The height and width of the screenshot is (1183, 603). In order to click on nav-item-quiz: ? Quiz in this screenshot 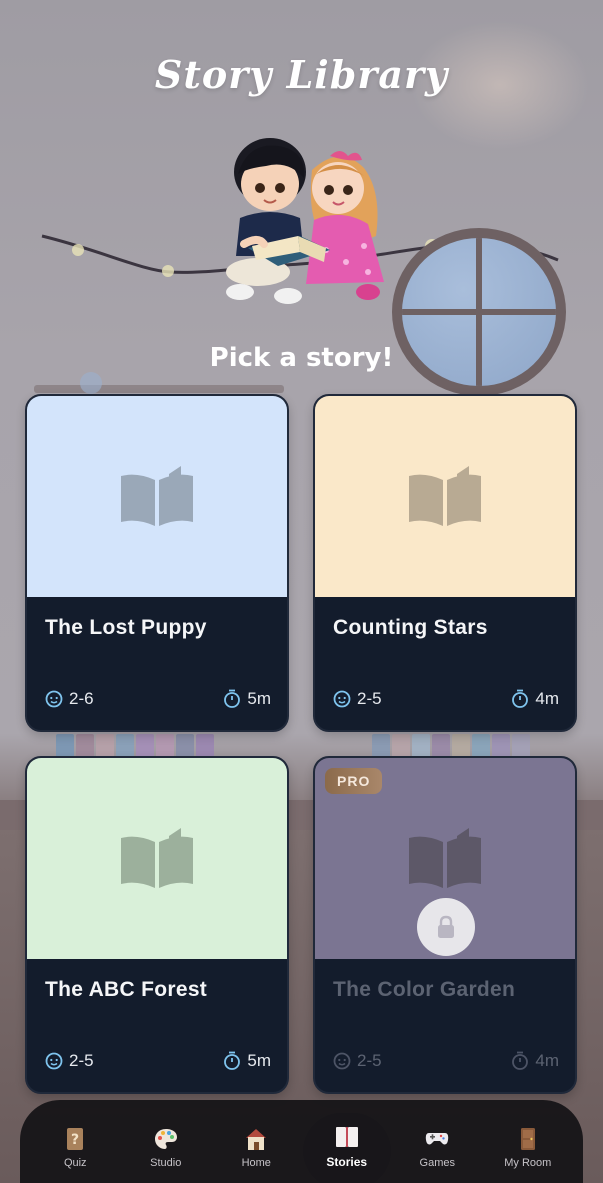, I will do `click(75, 1148)`.